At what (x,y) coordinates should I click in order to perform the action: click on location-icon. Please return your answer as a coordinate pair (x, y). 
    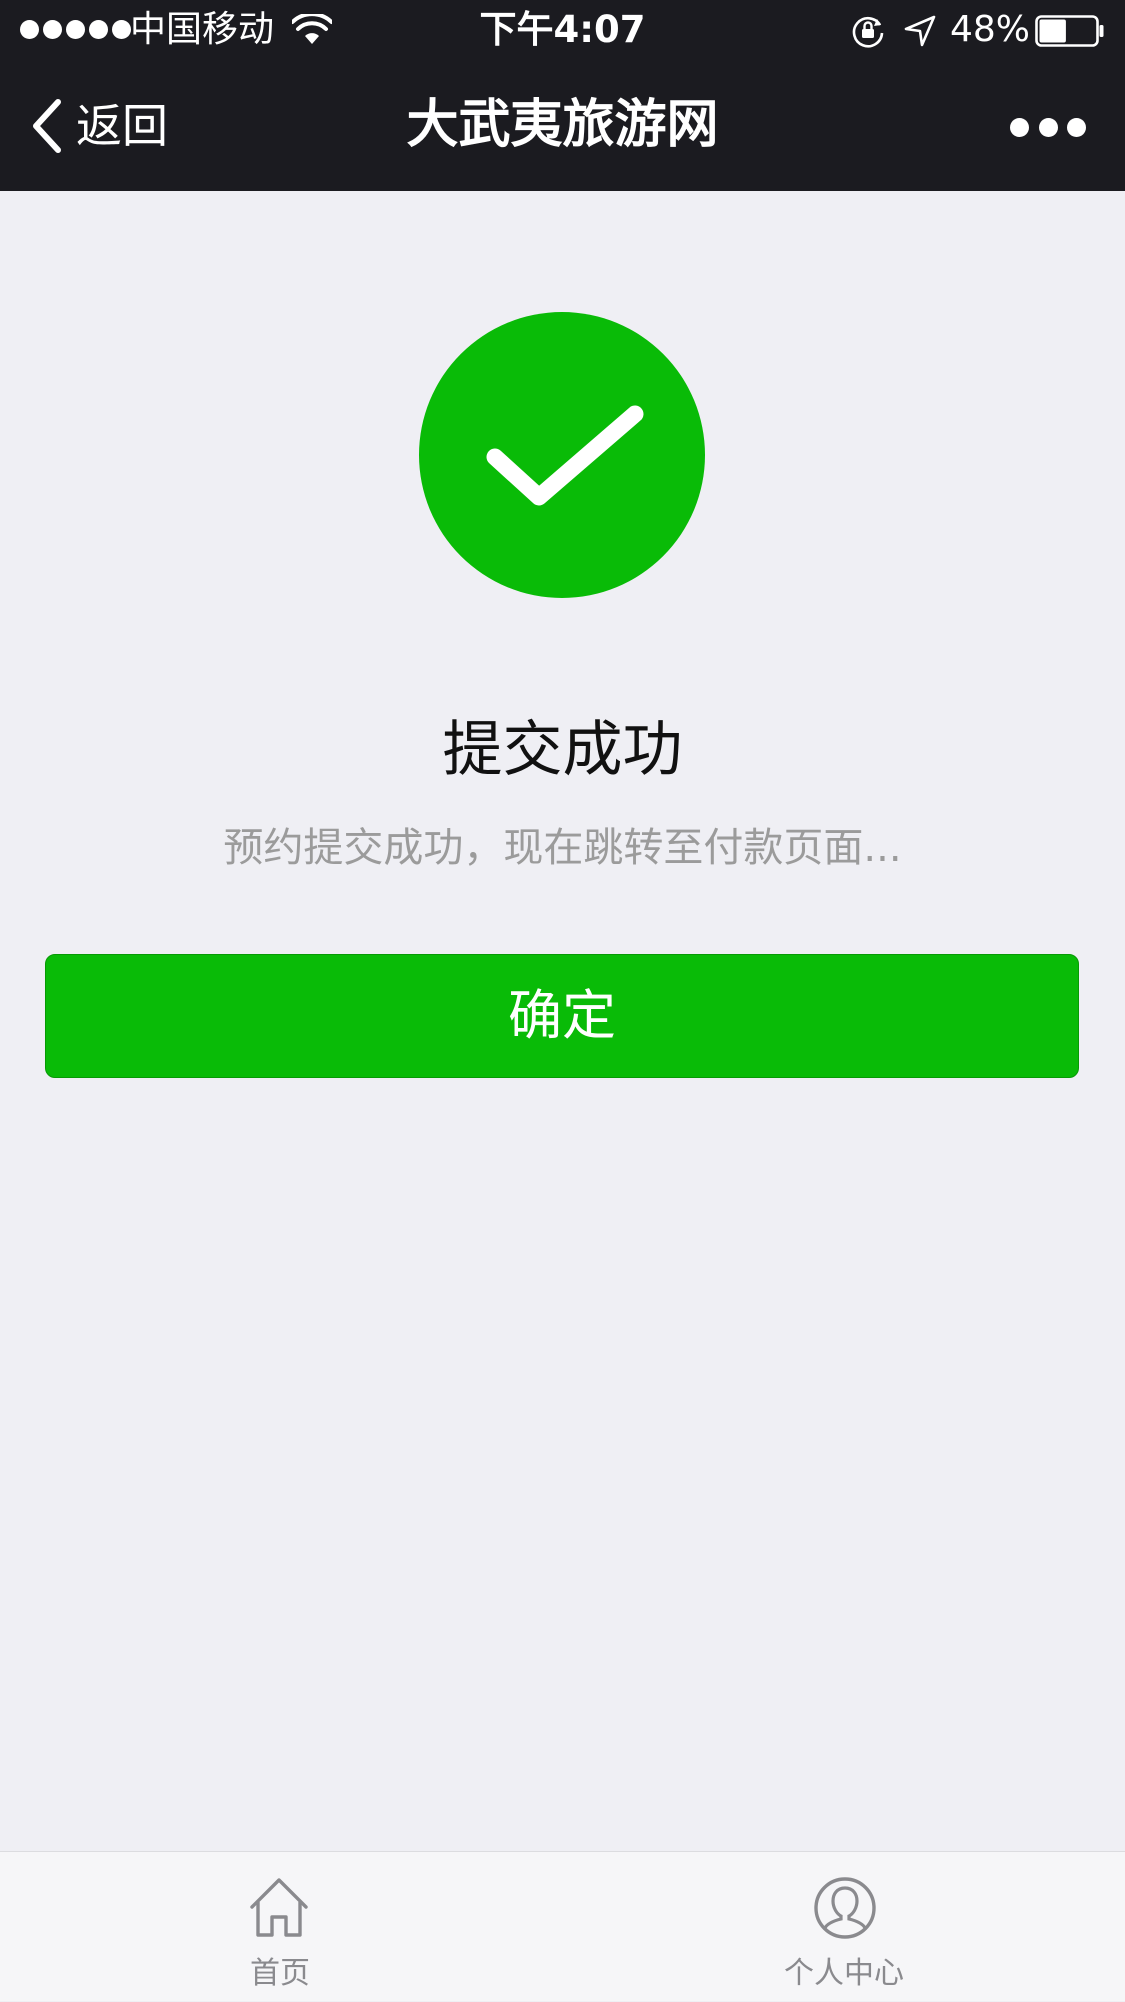
    Looking at the image, I should click on (920, 31).